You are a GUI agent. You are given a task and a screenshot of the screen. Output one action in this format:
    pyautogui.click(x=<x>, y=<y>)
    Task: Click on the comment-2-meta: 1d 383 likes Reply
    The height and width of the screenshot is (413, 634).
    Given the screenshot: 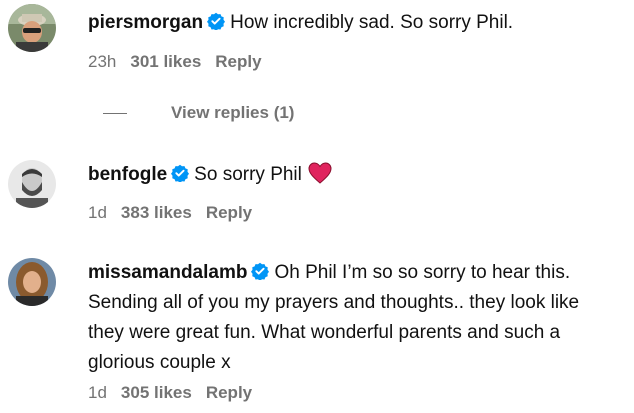 What is the action you would take?
    pyautogui.click(x=177, y=213)
    